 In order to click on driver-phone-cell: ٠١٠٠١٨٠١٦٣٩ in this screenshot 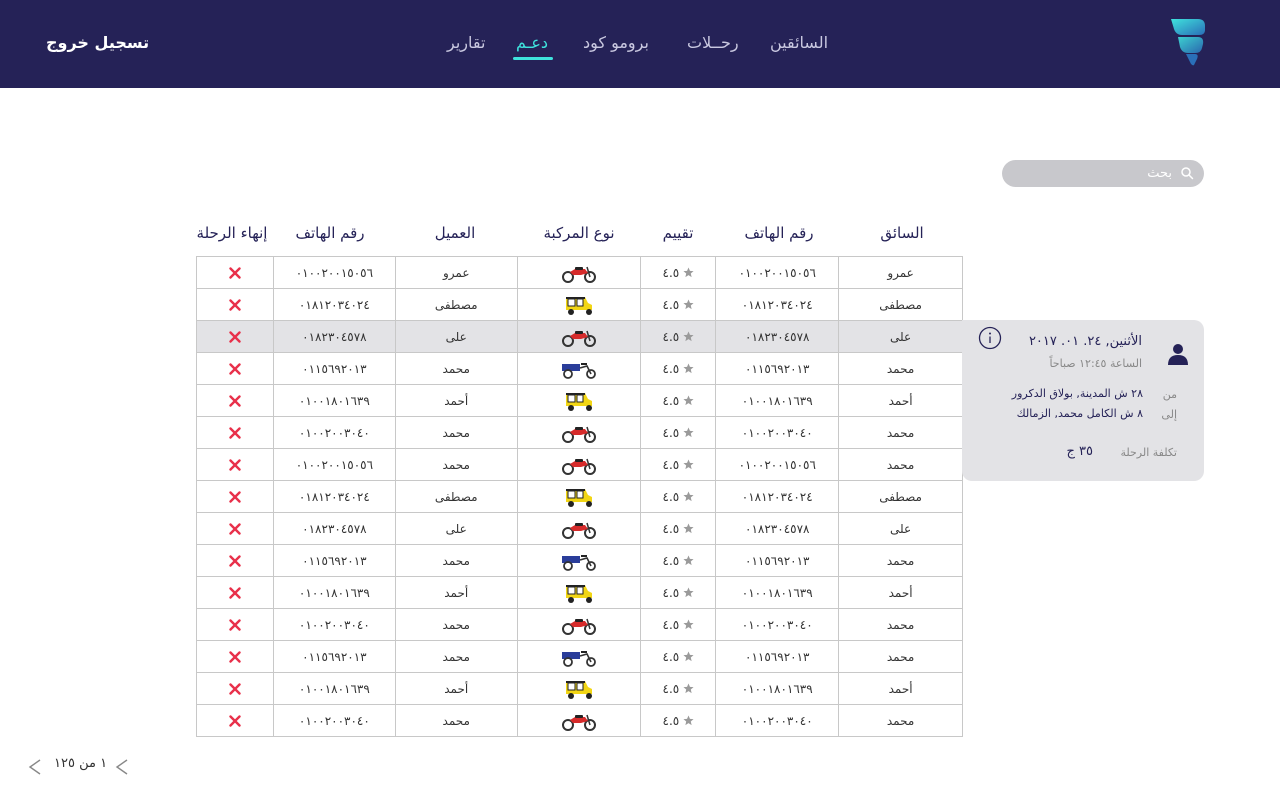, I will do `click(777, 400)`.